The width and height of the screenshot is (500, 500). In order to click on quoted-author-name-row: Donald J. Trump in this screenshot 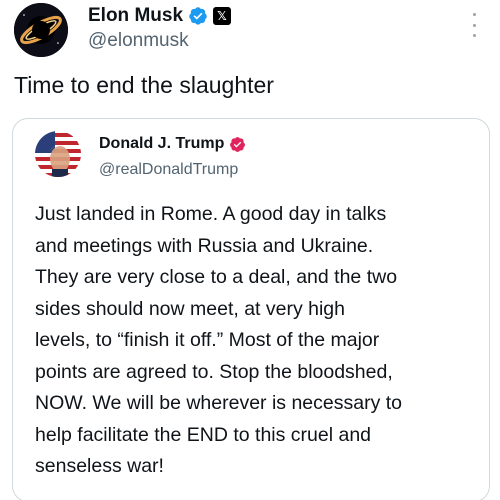, I will do `click(172, 144)`.